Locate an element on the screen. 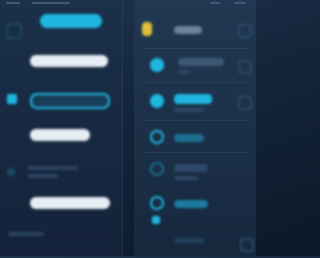  lightbulb-icon is located at coordinates (147, 29).